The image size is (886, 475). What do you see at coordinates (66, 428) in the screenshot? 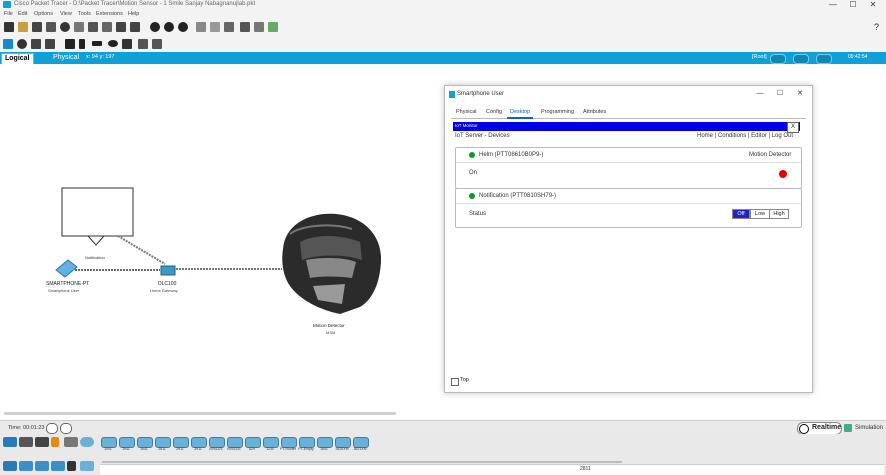
I see `fast-forward-button` at bounding box center [66, 428].